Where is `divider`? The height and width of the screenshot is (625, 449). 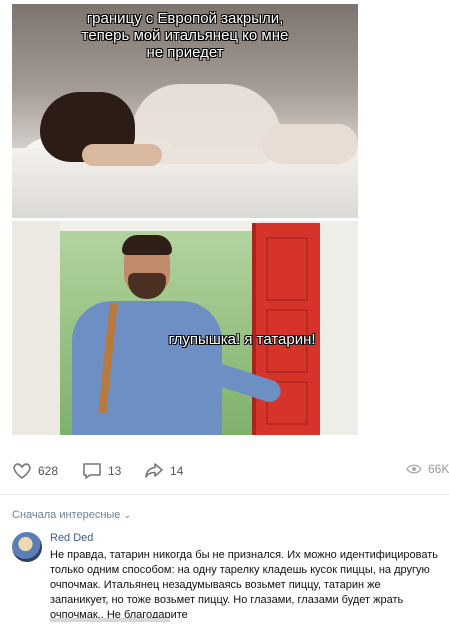
divider is located at coordinates (224, 494).